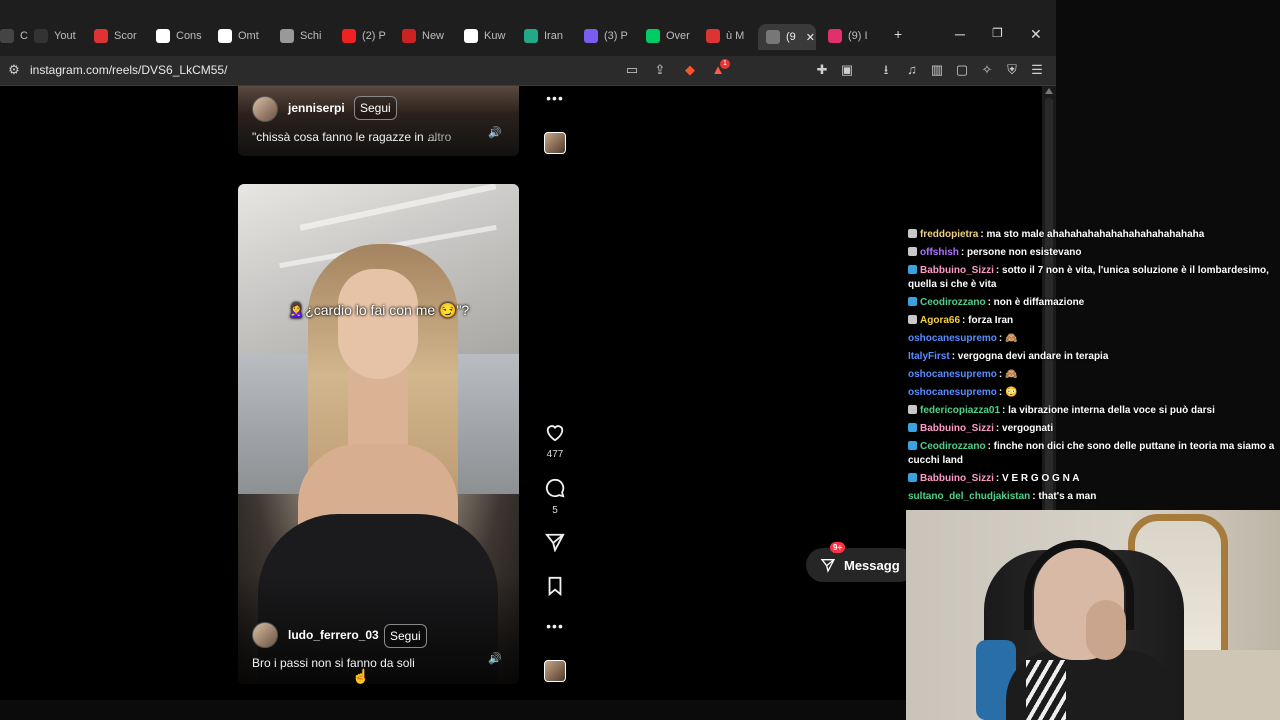  Describe the element at coordinates (610, 36) in the screenshot. I see `browser-tab: (3) P` at that location.